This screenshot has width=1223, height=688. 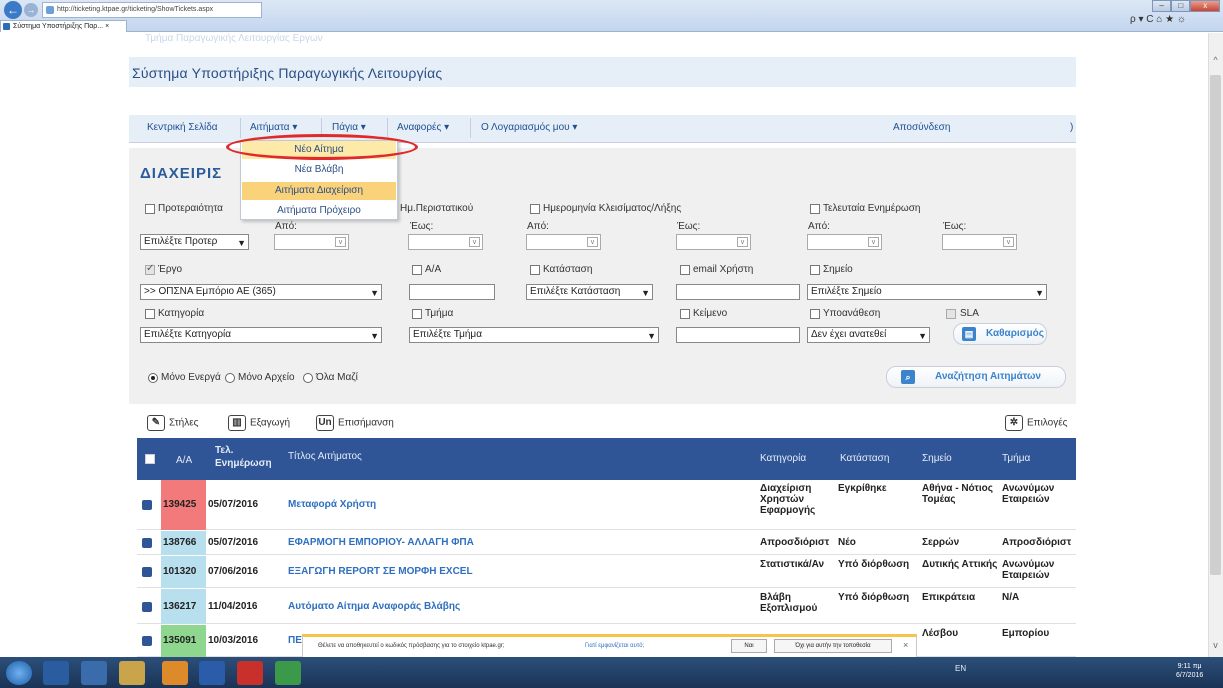 What do you see at coordinates (259, 423) in the screenshot?
I see `export-button: ▥ Εξαγωγή` at bounding box center [259, 423].